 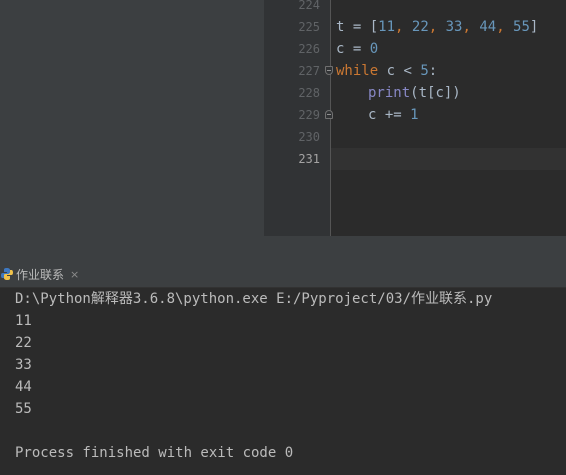 What do you see at coordinates (357, 27) in the screenshot?
I see `code-token: =` at bounding box center [357, 27].